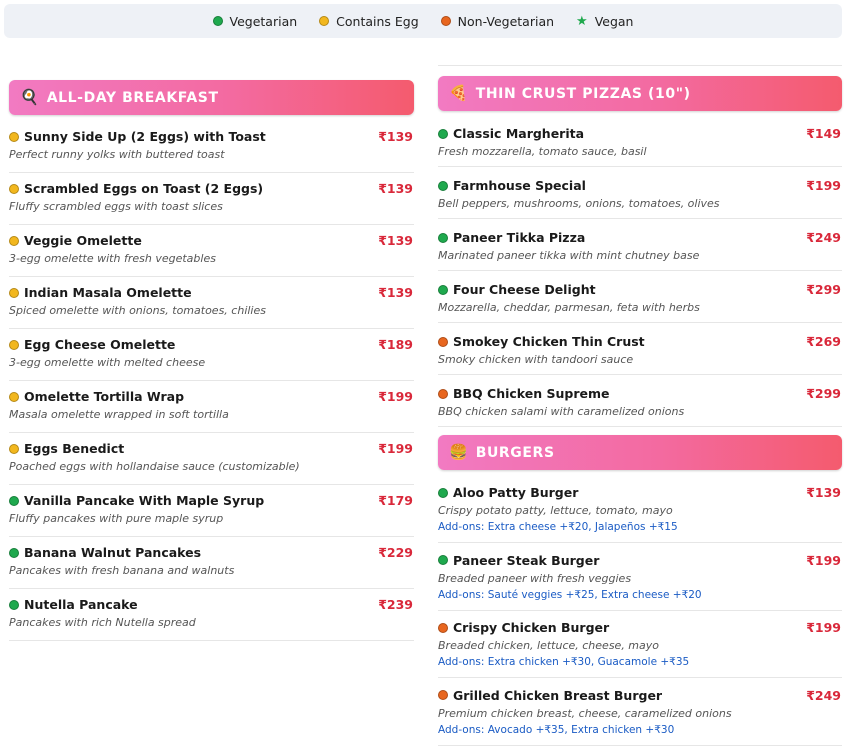 The image size is (850, 751). I want to click on menu-item-name: Four Cheese Delight, so click(524, 289).